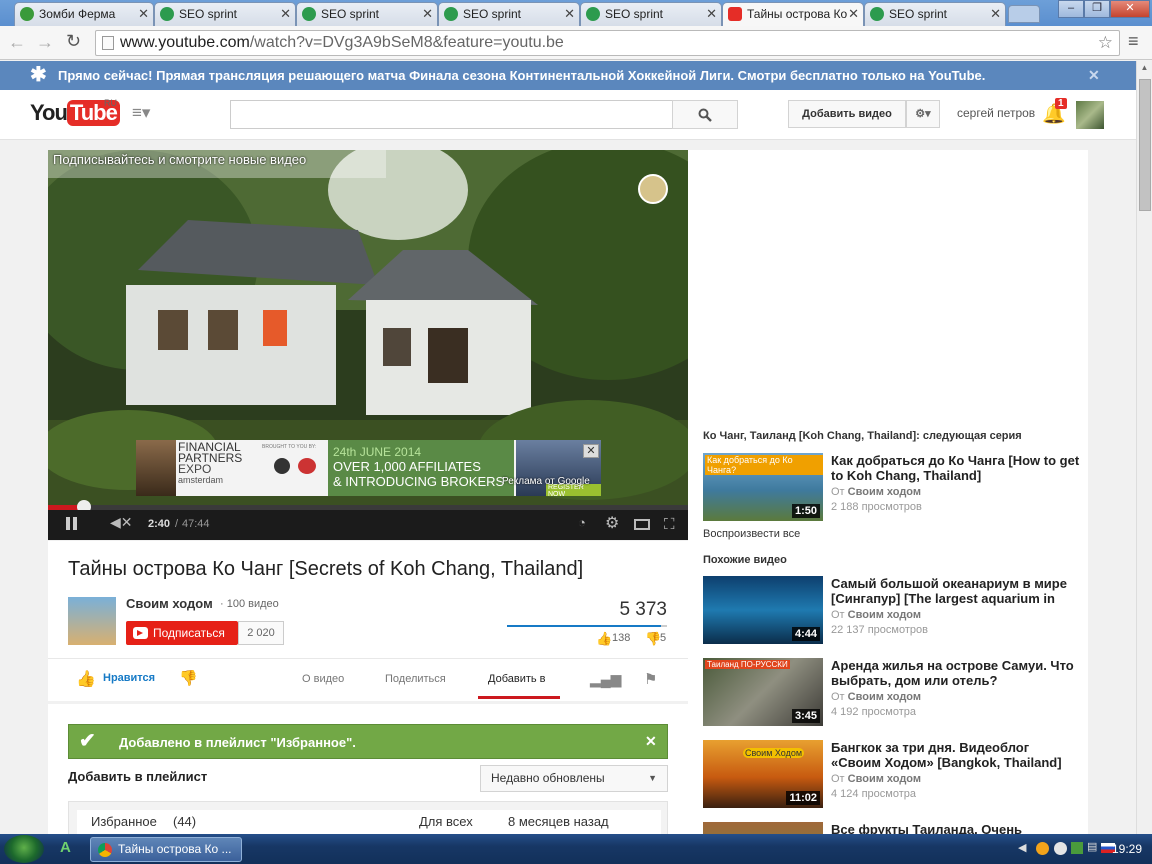 This screenshot has width=1152, height=864. What do you see at coordinates (1097, 9) in the screenshot?
I see `maximize-button: ❐` at bounding box center [1097, 9].